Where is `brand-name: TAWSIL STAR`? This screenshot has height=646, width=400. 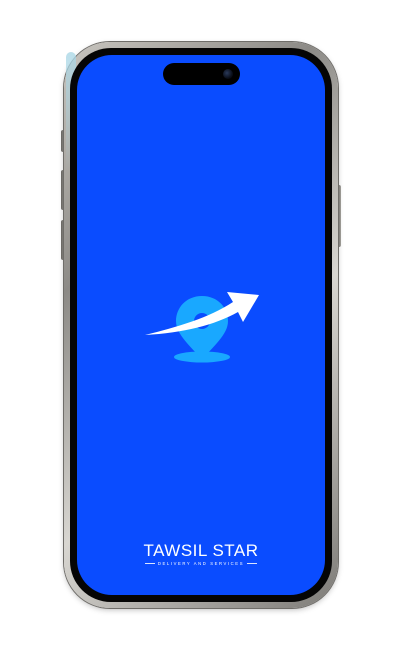
brand-name: TAWSIL STAR is located at coordinates (201, 550).